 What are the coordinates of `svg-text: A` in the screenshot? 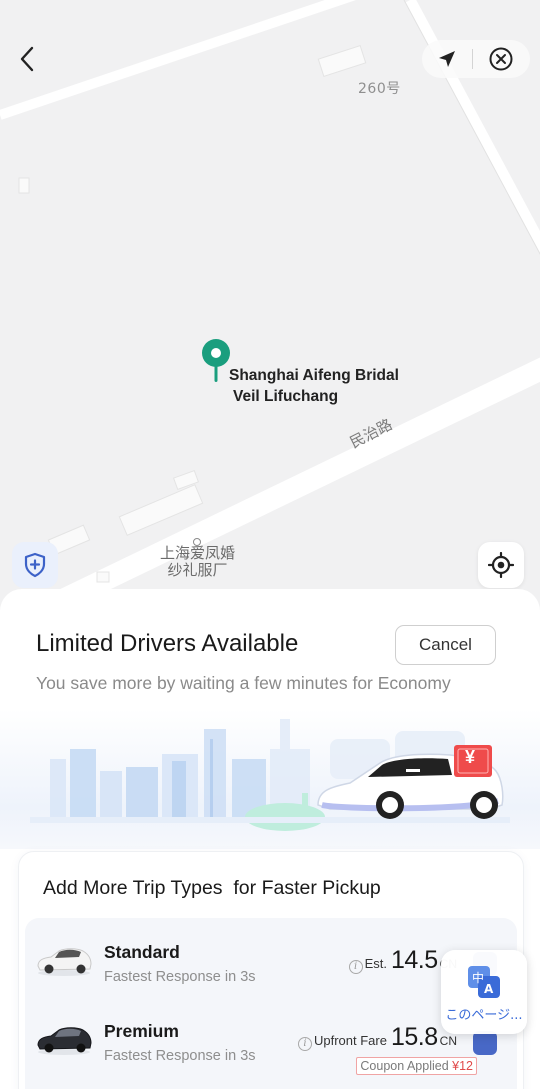 It's located at (489, 989).